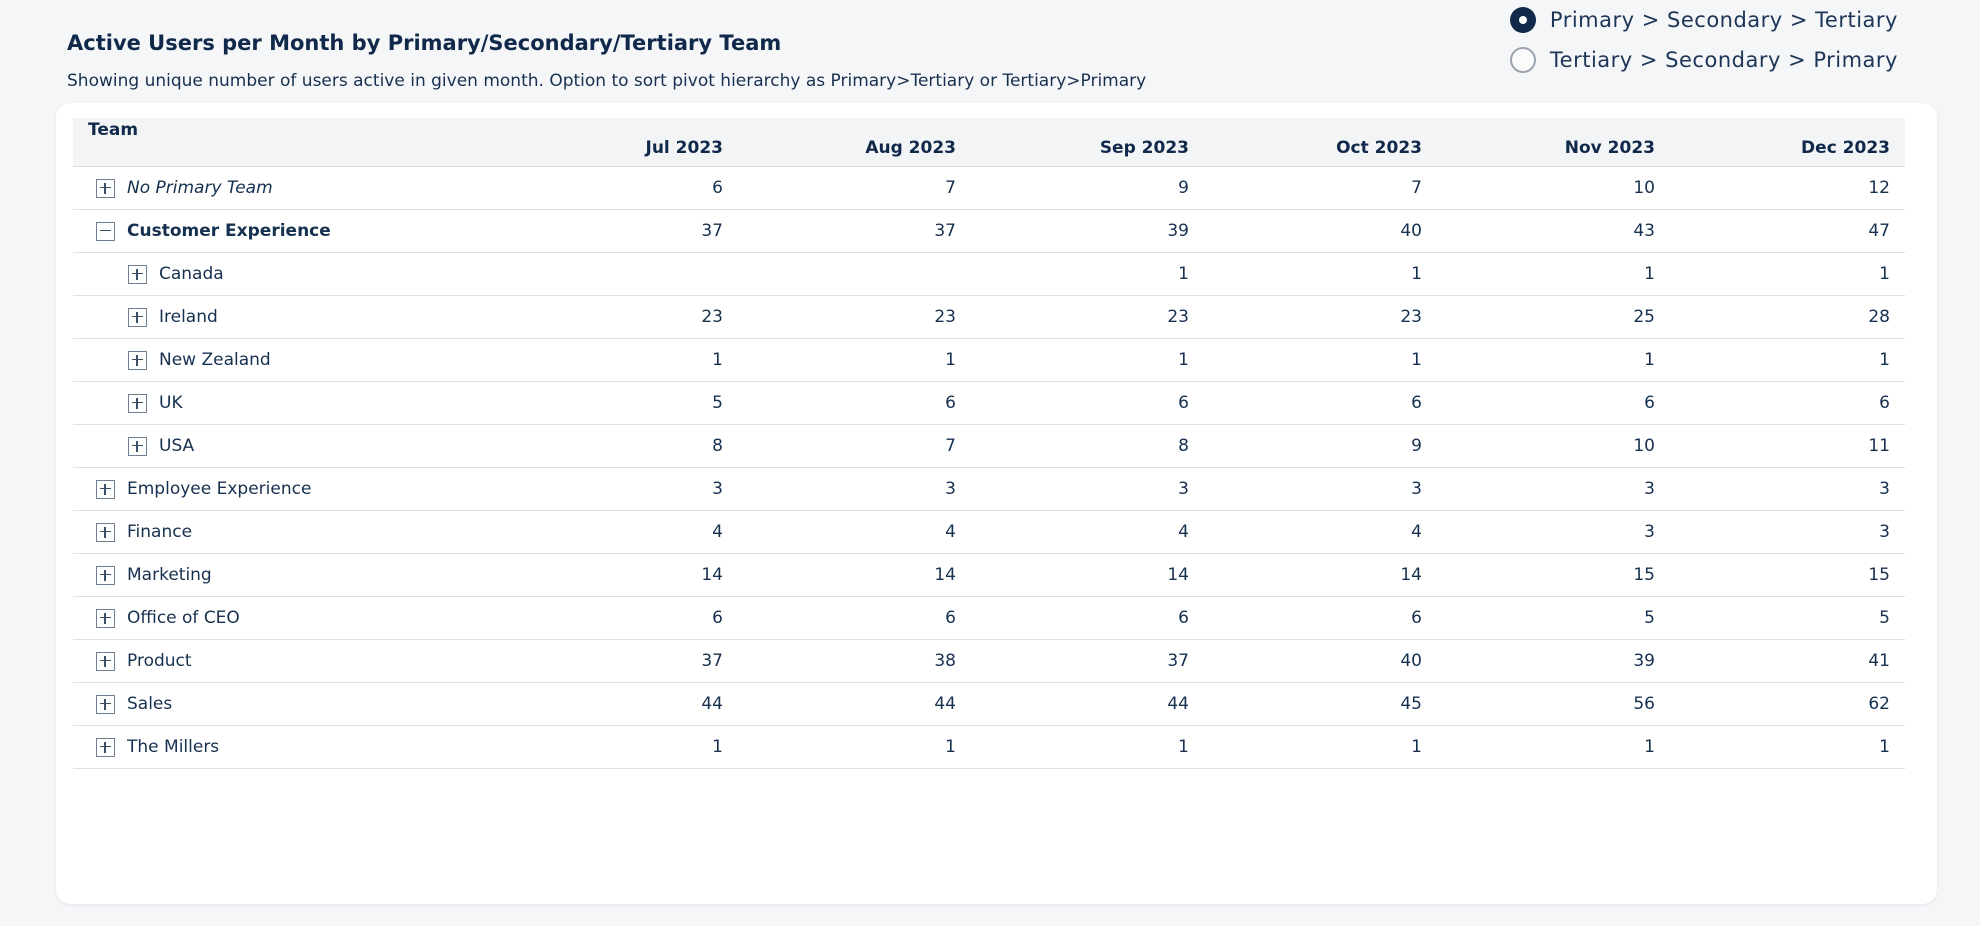  Describe the element at coordinates (1787, 142) in the screenshot. I see `column-header-month: Dec 2023` at that location.